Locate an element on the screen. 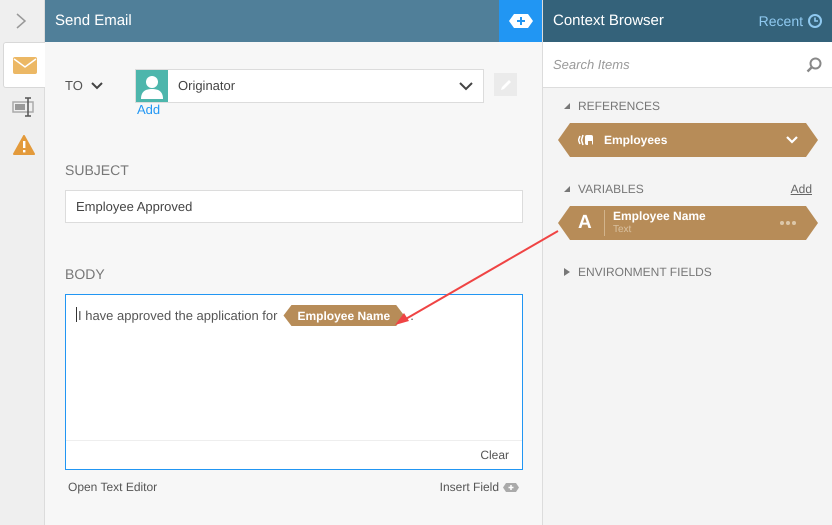 The width and height of the screenshot is (832, 525). body-text: . is located at coordinates (412, 315).